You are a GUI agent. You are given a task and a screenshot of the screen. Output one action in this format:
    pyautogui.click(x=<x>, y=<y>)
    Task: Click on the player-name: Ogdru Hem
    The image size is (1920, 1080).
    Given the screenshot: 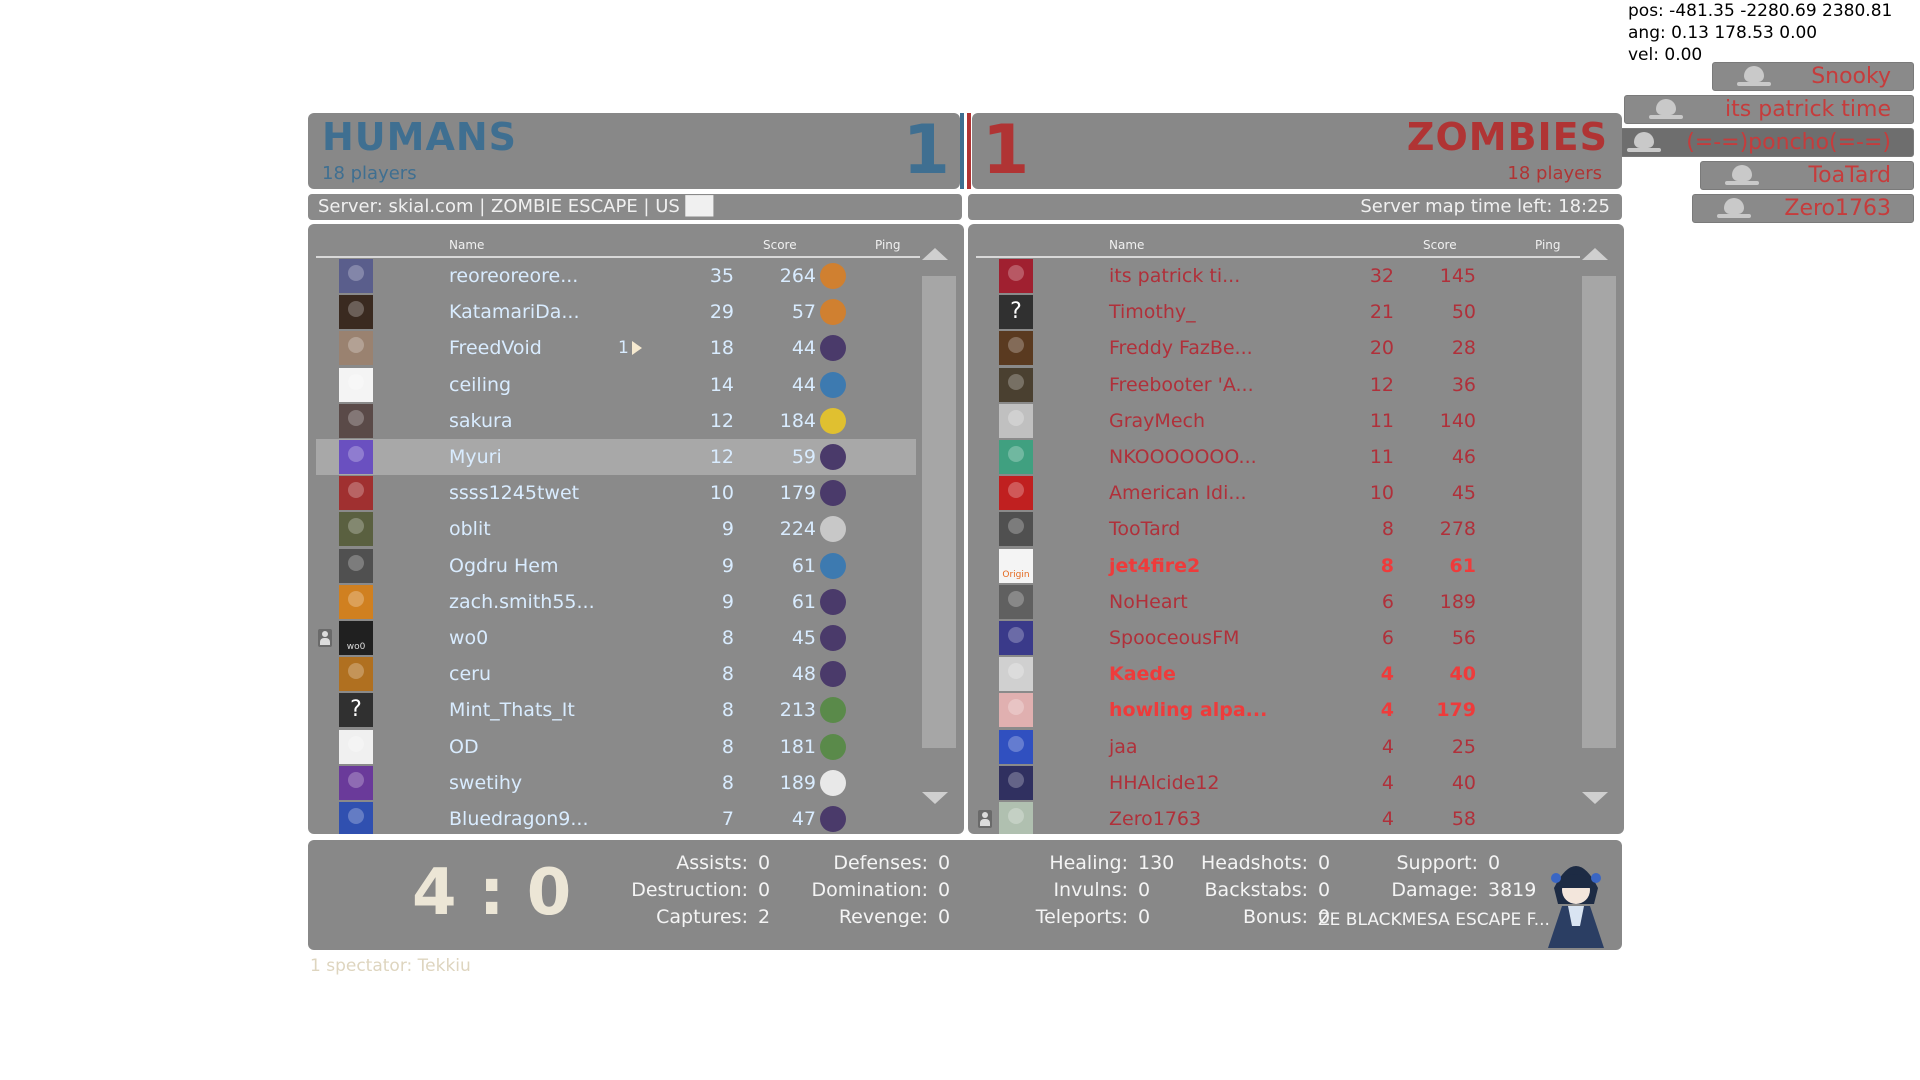 What is the action you would take?
    pyautogui.click(x=504, y=565)
    